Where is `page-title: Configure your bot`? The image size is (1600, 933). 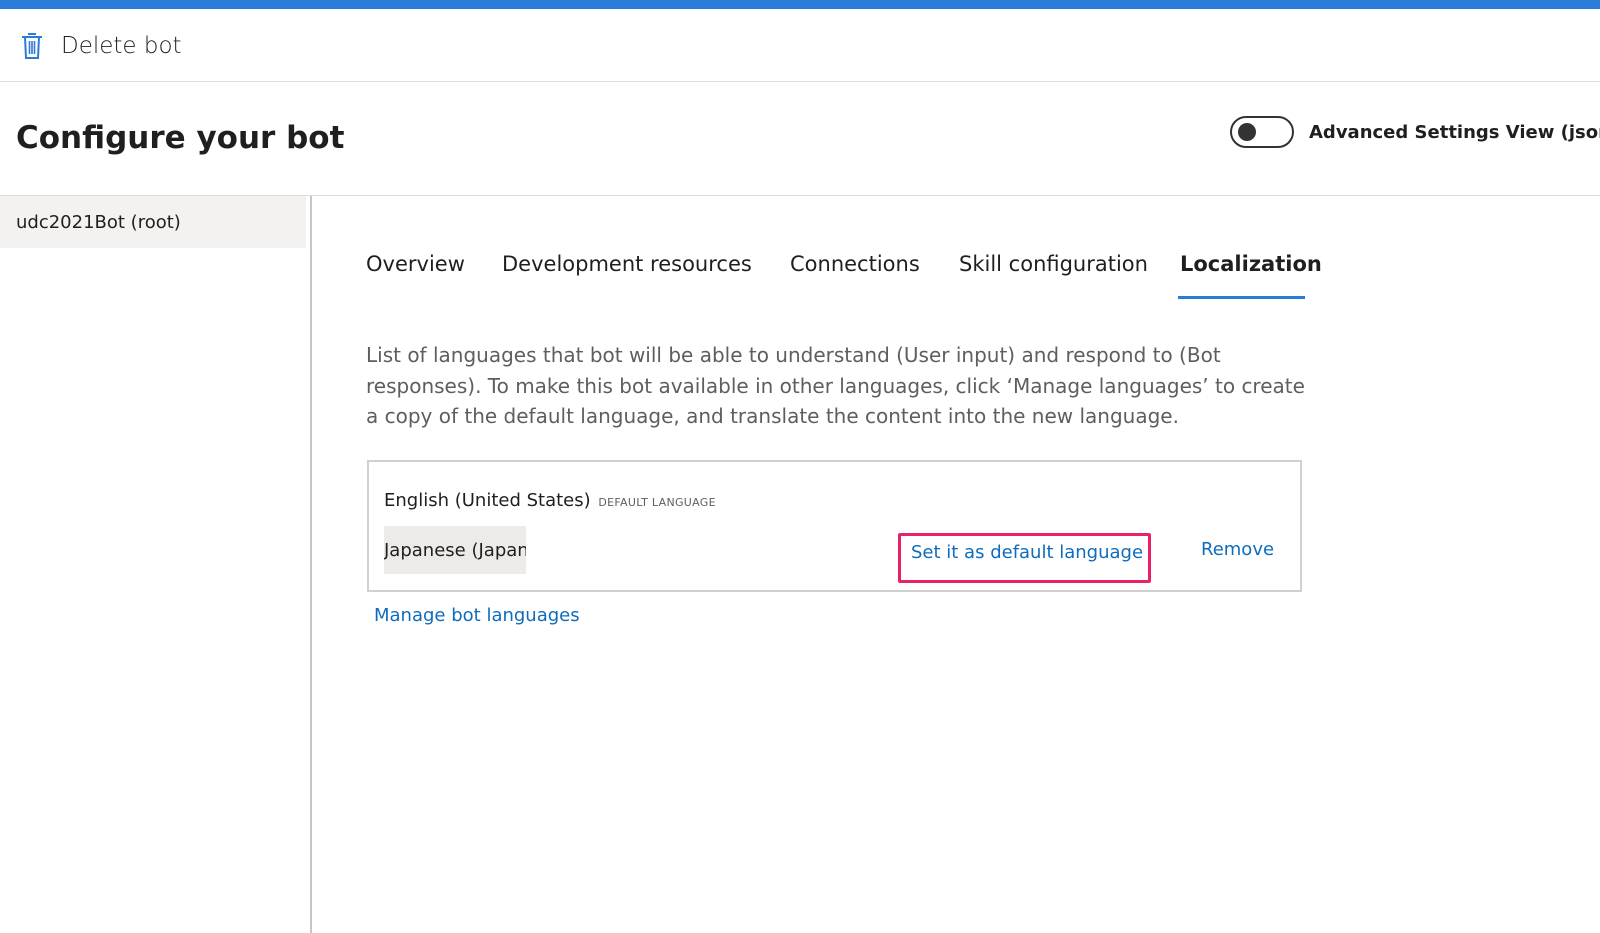
page-title: Configure your bot is located at coordinates (180, 138).